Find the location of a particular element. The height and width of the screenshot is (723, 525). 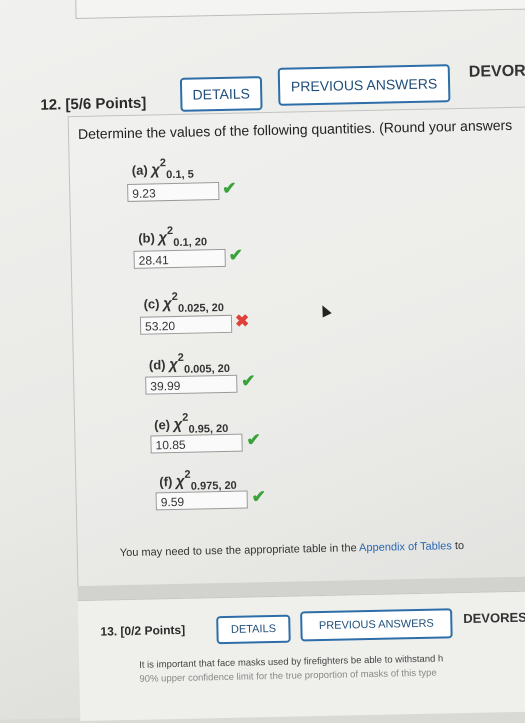

part-letter: (f) is located at coordinates (166, 482).